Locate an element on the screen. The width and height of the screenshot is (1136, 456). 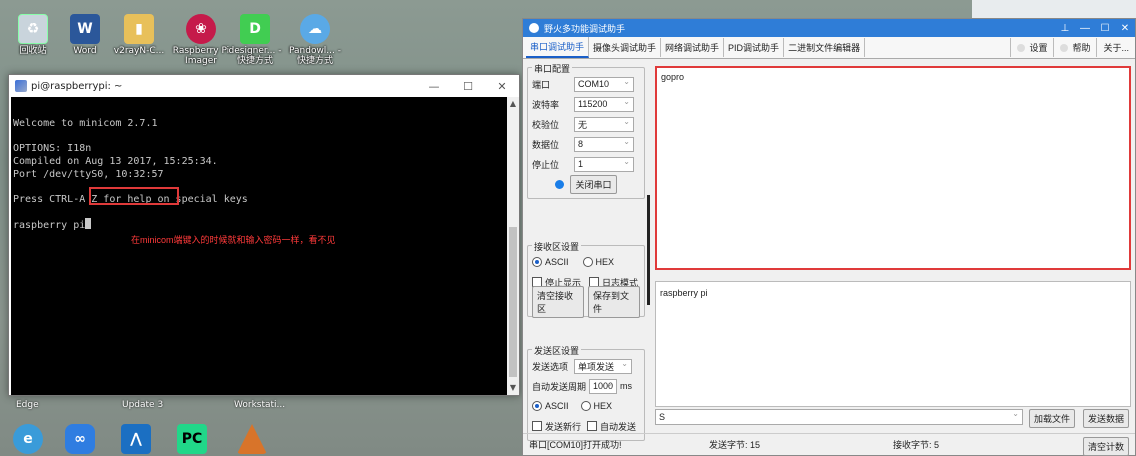
taskbar-item-workstation: ⋀ is located at coordinates (136, 440).